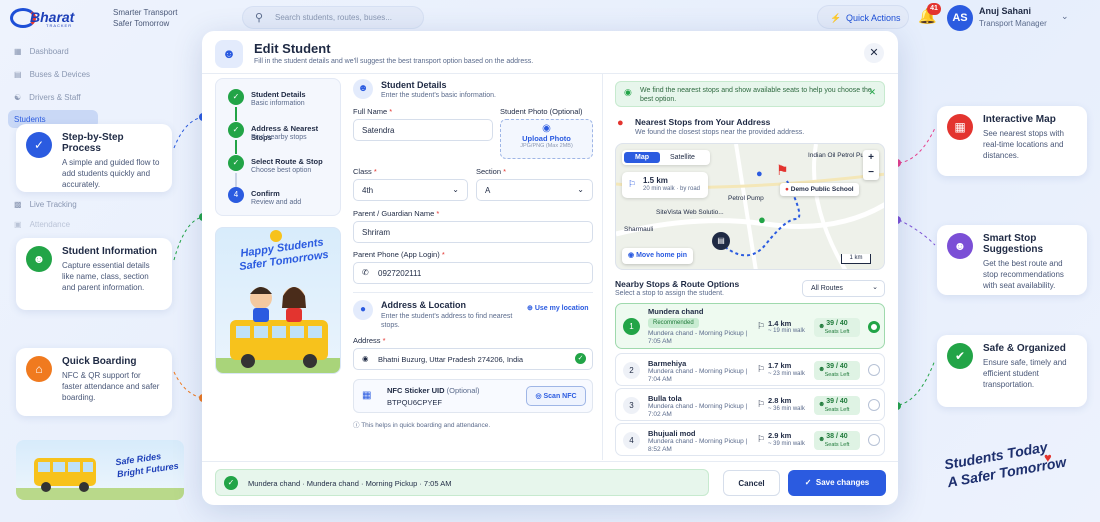 This screenshot has height=522, width=1100. I want to click on step-sub: Choose best option, so click(281, 170).